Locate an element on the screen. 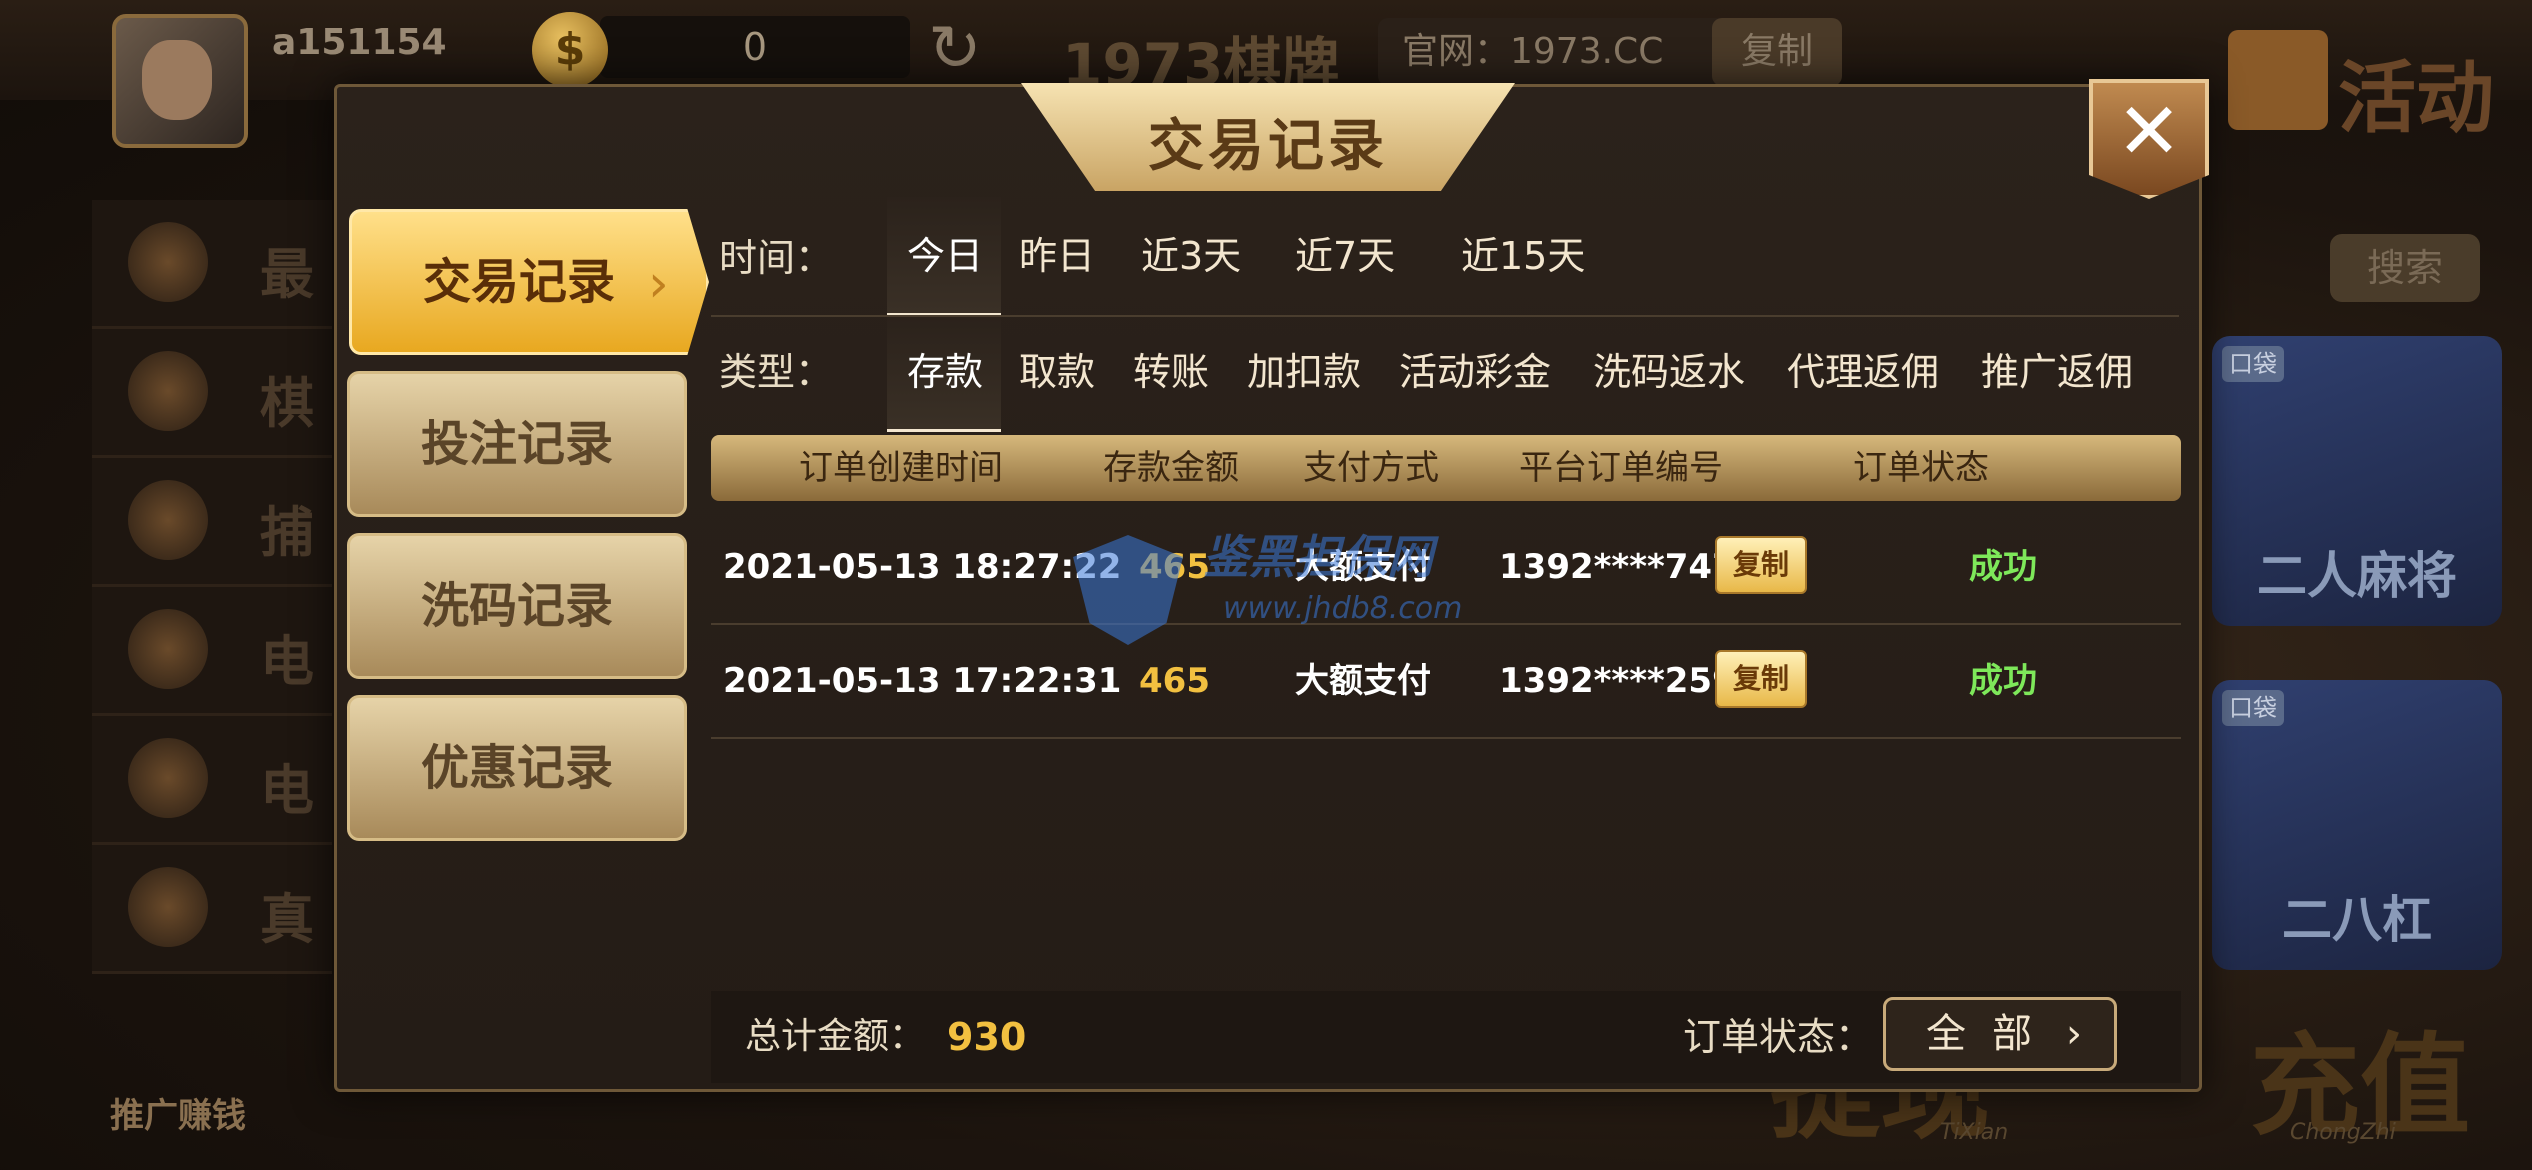  type-option-rebate: 洗码返水 is located at coordinates (1669, 368).